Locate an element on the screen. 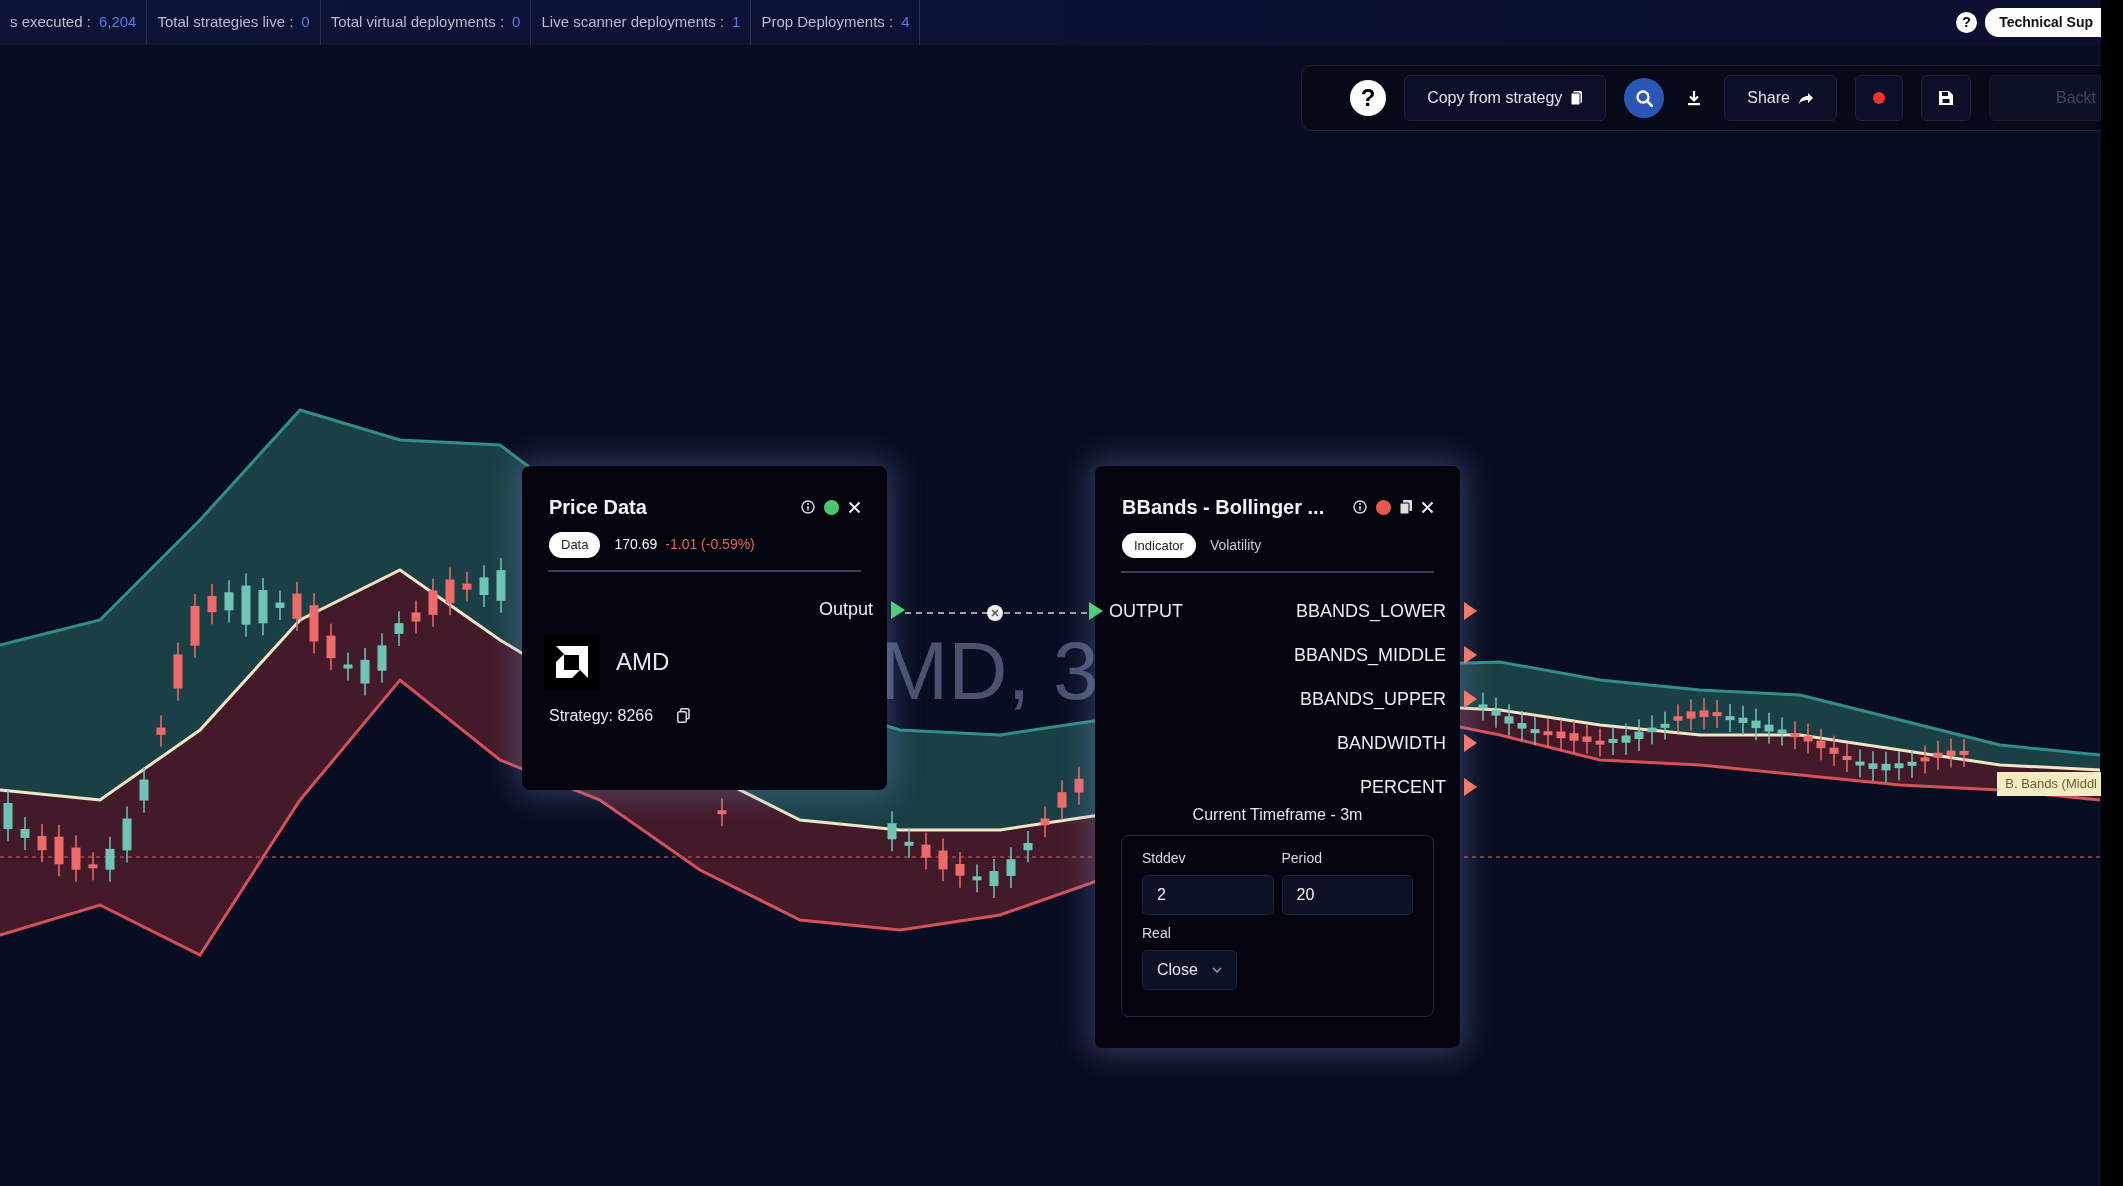  field-label: Period is located at coordinates (1302, 858).